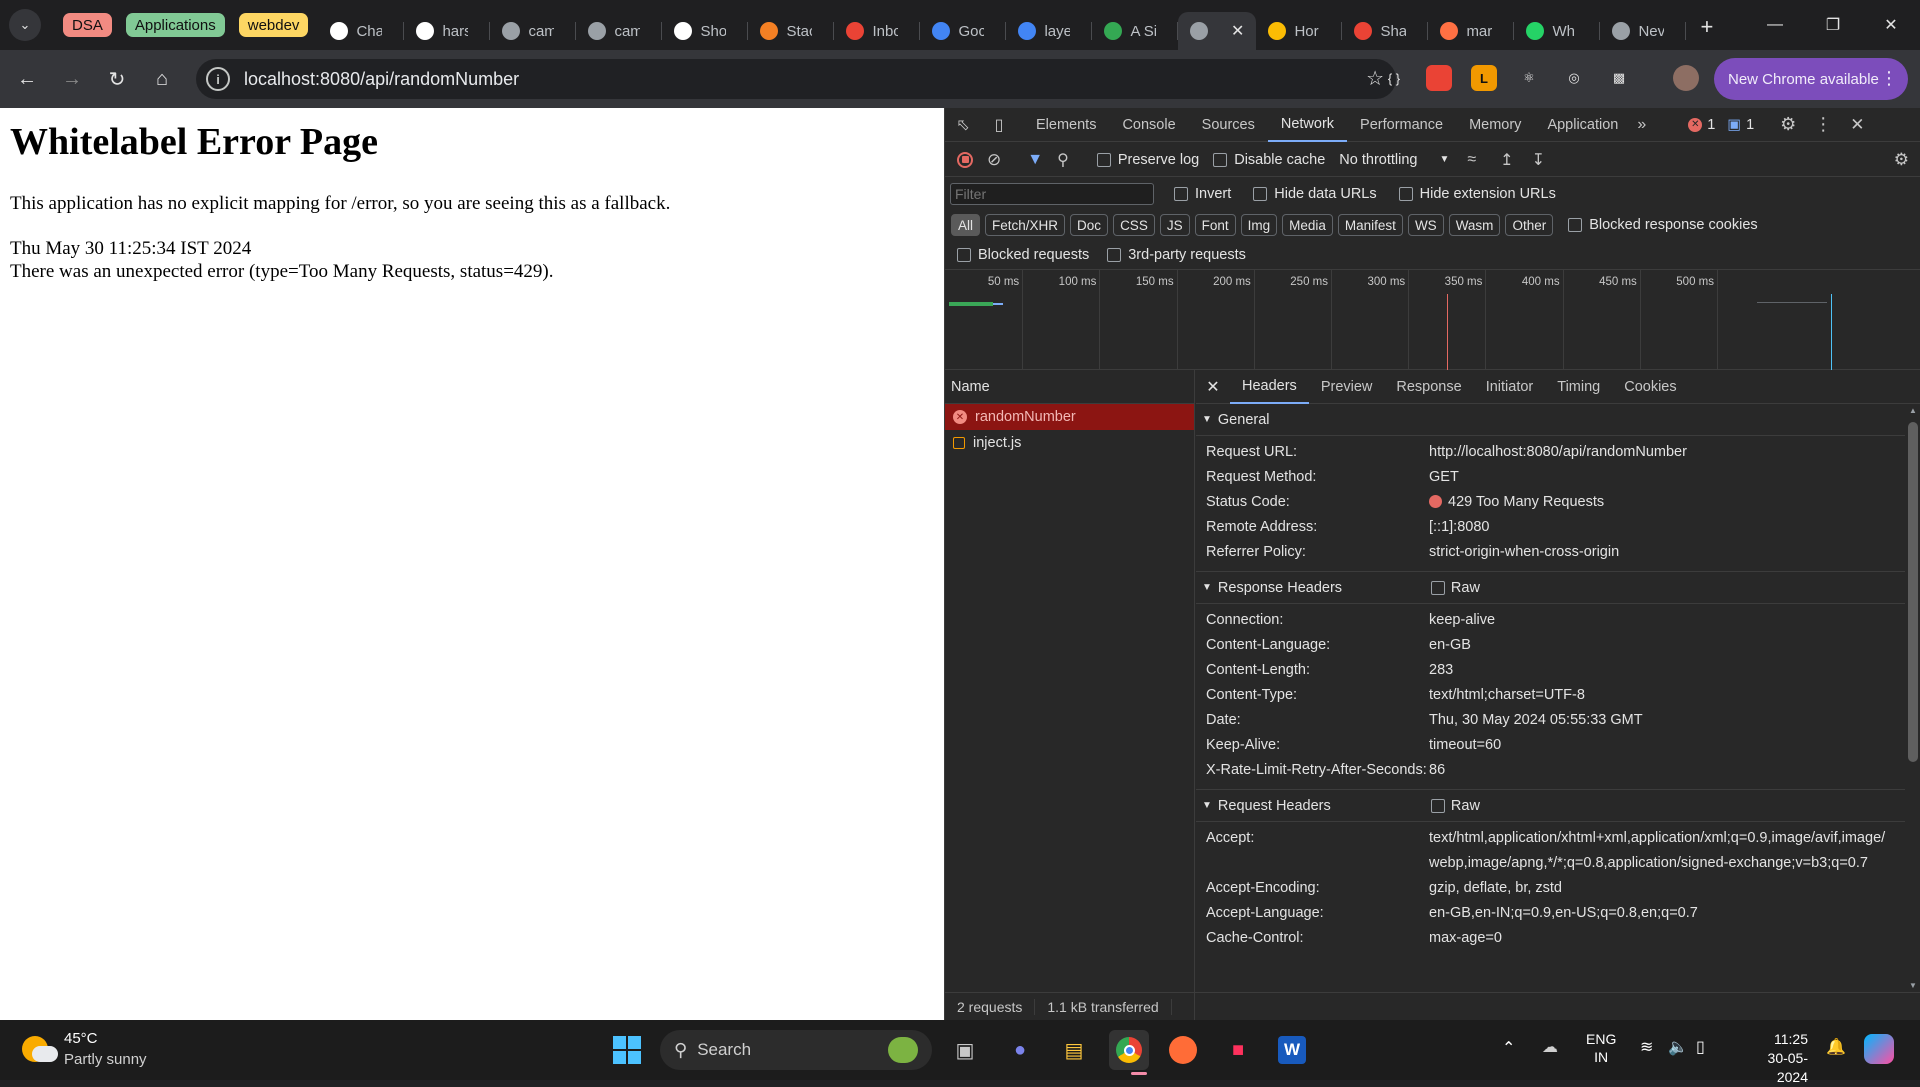  I want to click on hide-extension-urls-checkbox: Hide extension URLs, so click(1477, 194).